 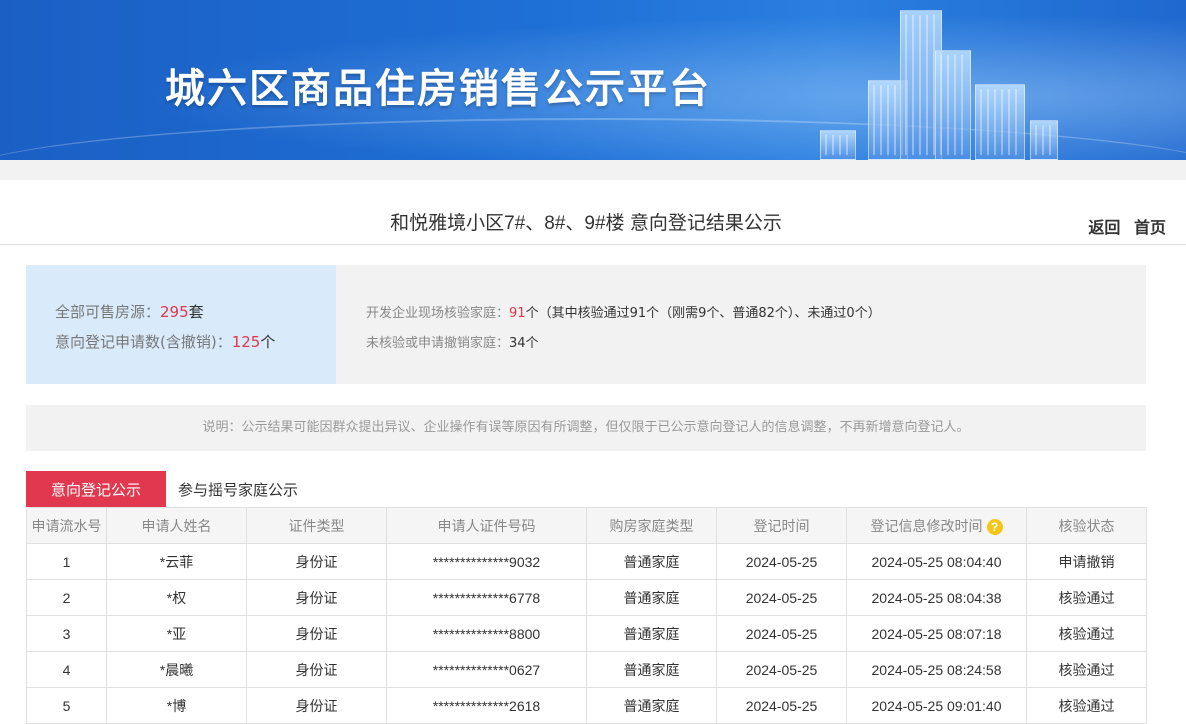 I want to click on stat-value: 34个, so click(x=524, y=343).